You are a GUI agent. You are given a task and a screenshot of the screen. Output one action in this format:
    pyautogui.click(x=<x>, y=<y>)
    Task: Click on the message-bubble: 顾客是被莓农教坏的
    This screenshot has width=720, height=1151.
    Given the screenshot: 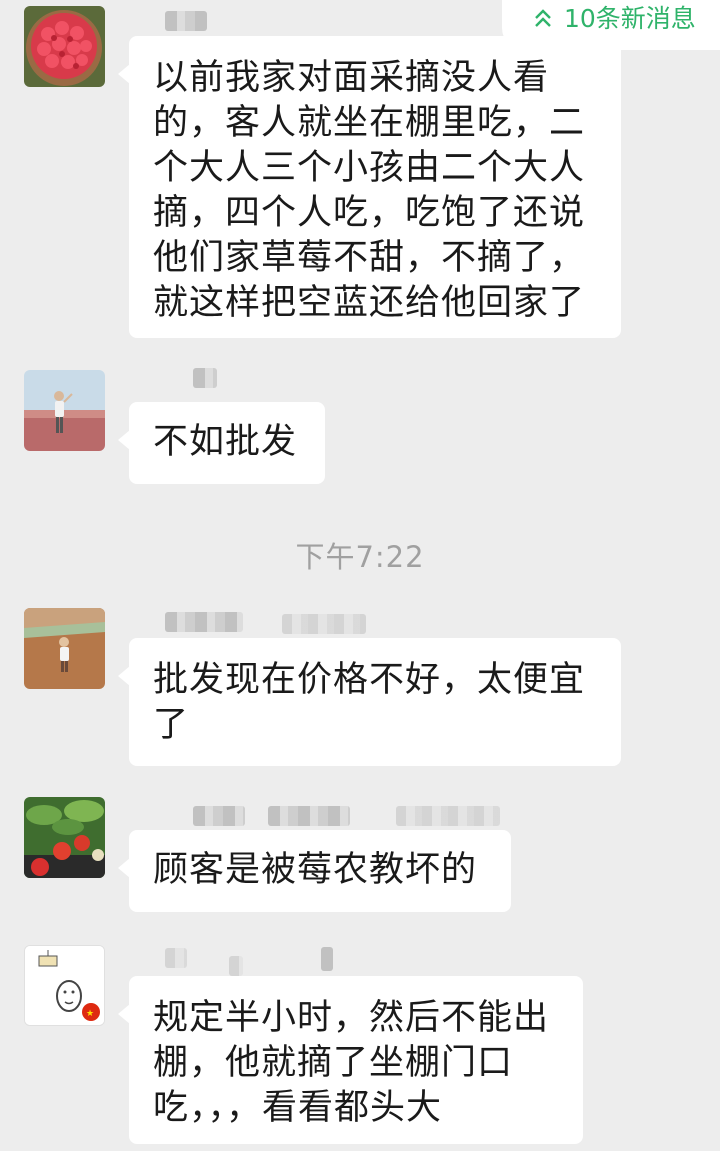 What is the action you would take?
    pyautogui.click(x=314, y=871)
    